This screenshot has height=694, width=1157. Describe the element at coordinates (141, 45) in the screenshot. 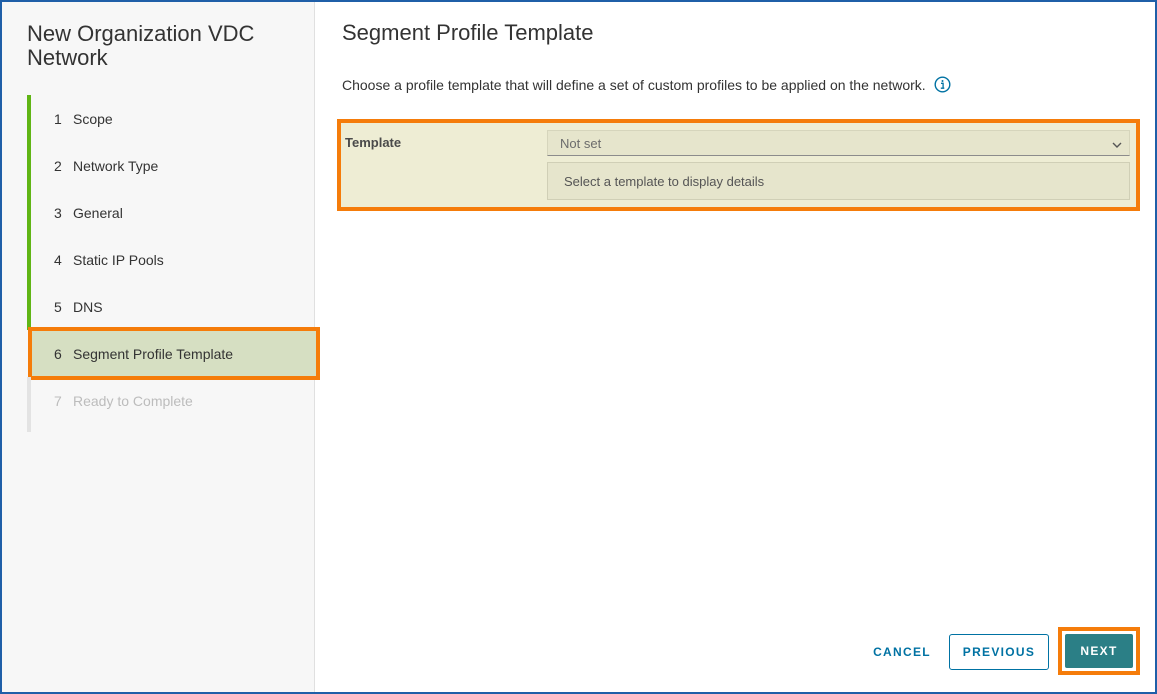

I see `wizard-title: New Organization VDC Network` at that location.